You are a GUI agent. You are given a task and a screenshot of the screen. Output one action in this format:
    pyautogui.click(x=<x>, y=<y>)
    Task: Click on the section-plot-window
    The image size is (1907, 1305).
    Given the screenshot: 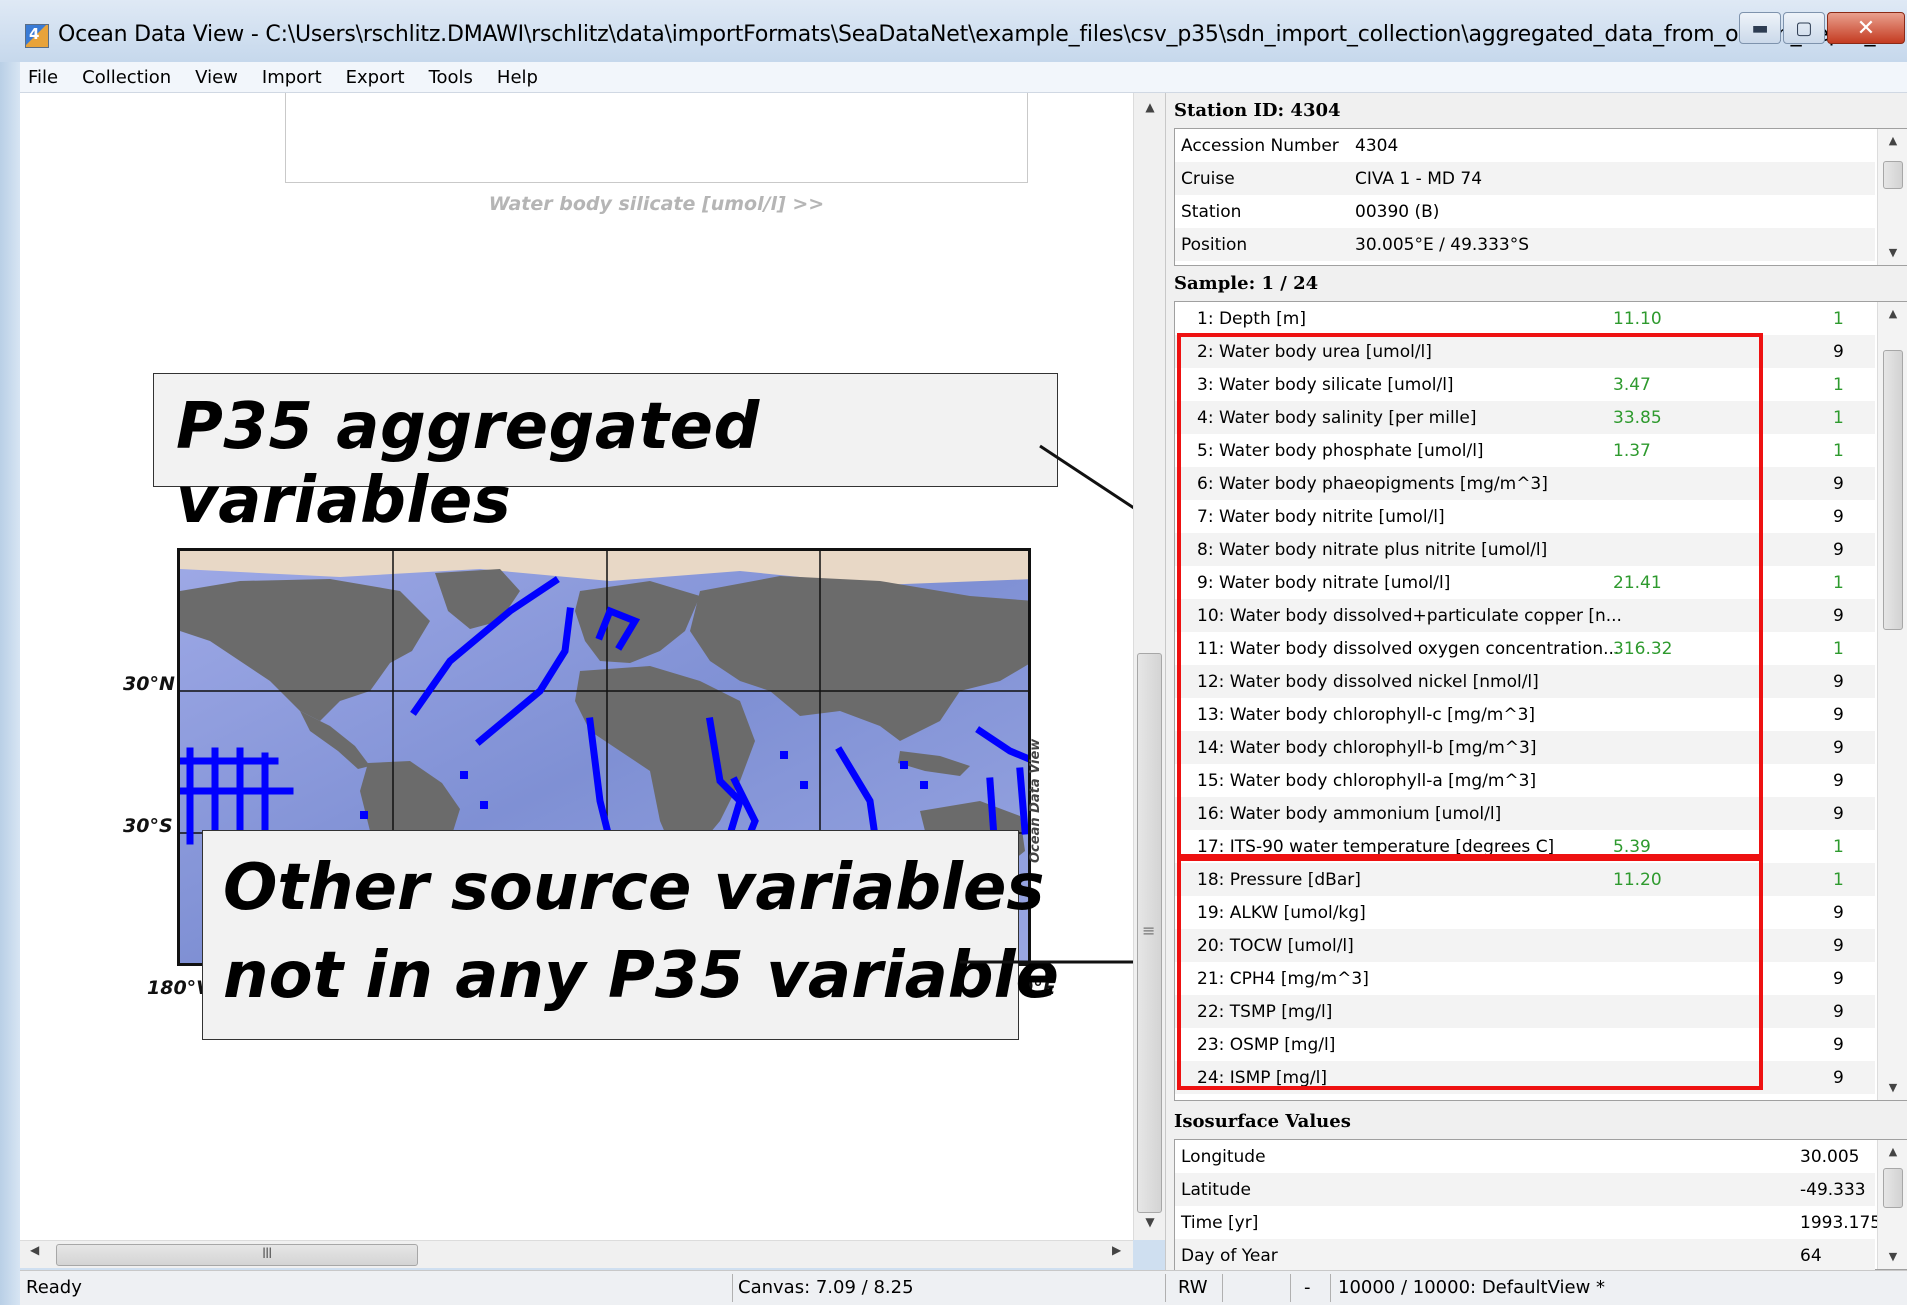 What is the action you would take?
    pyautogui.click(x=656, y=138)
    